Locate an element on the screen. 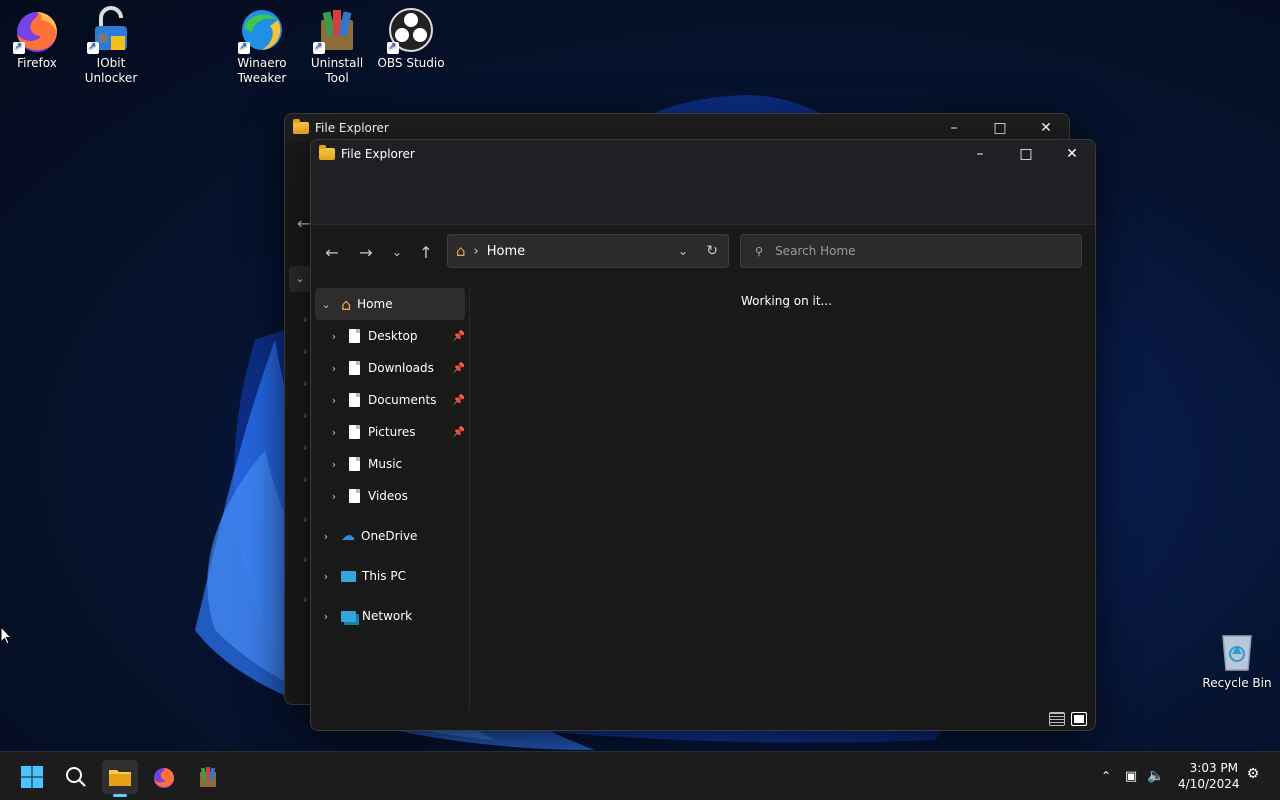  sidebar-item-label: Network is located at coordinates (387, 616).